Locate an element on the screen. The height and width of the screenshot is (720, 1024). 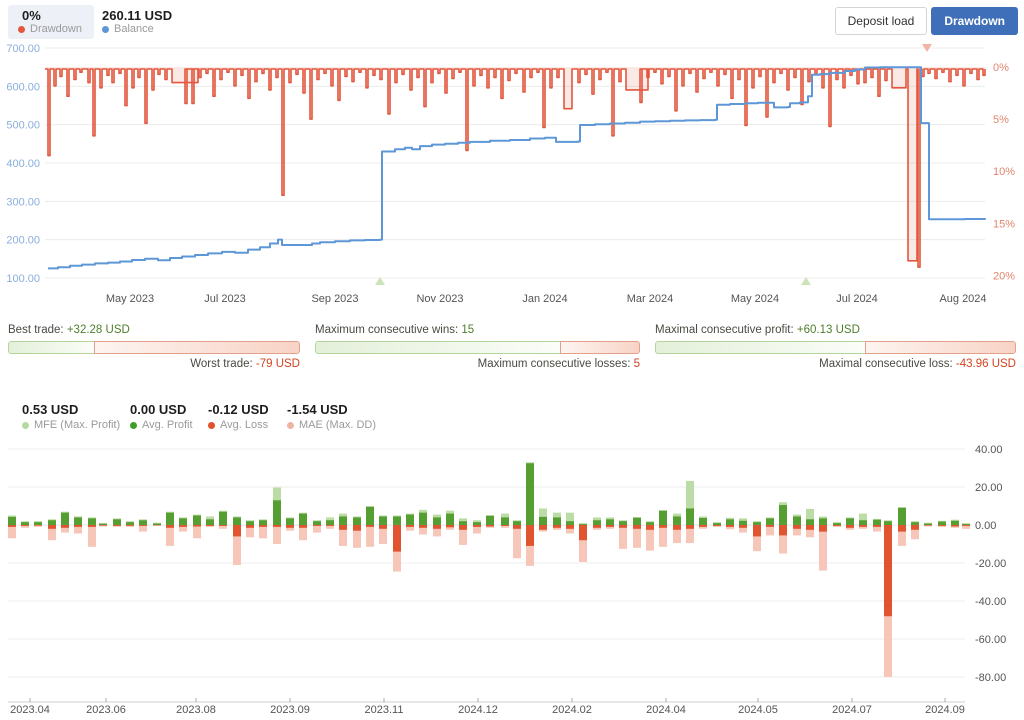
svg-text: May 2024 is located at coordinates (755, 299).